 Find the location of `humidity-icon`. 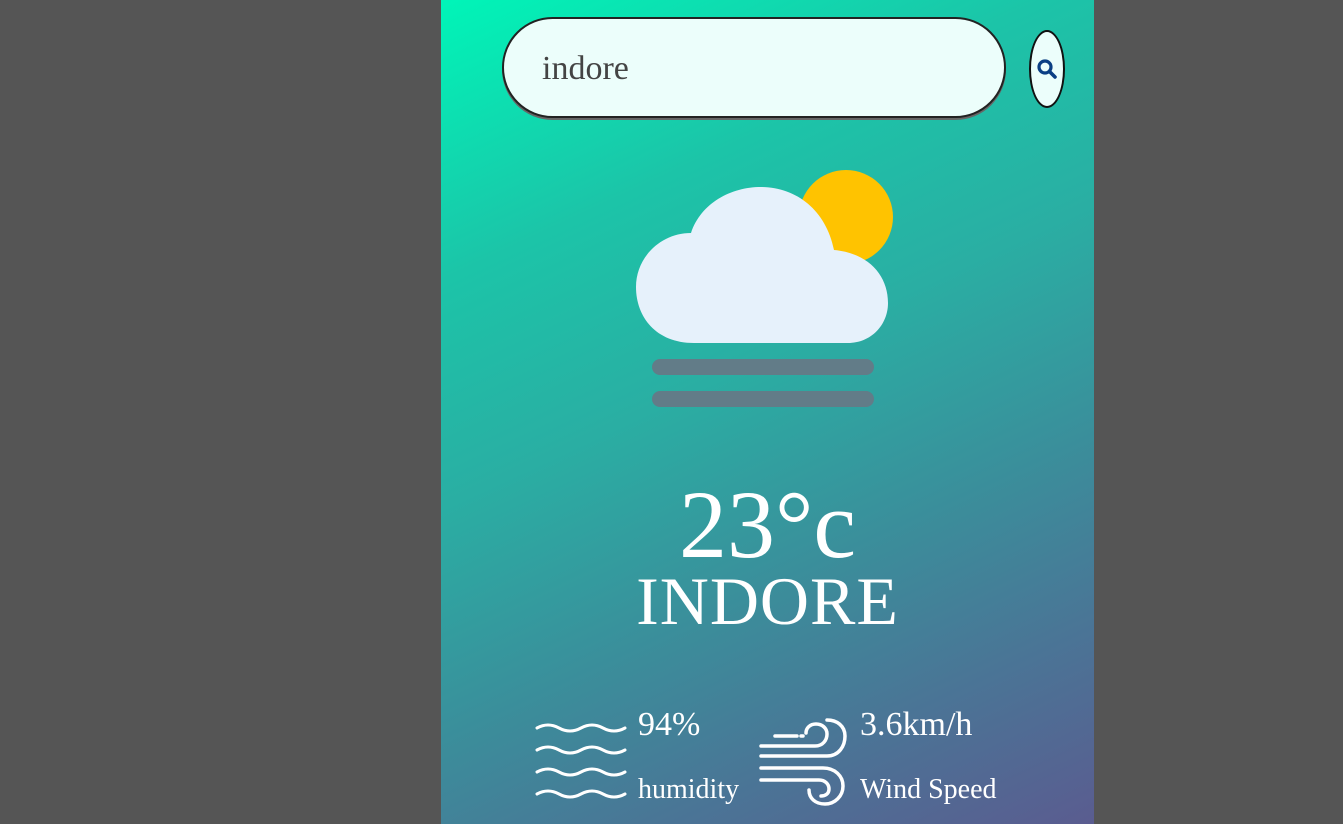

humidity-icon is located at coordinates (581, 761).